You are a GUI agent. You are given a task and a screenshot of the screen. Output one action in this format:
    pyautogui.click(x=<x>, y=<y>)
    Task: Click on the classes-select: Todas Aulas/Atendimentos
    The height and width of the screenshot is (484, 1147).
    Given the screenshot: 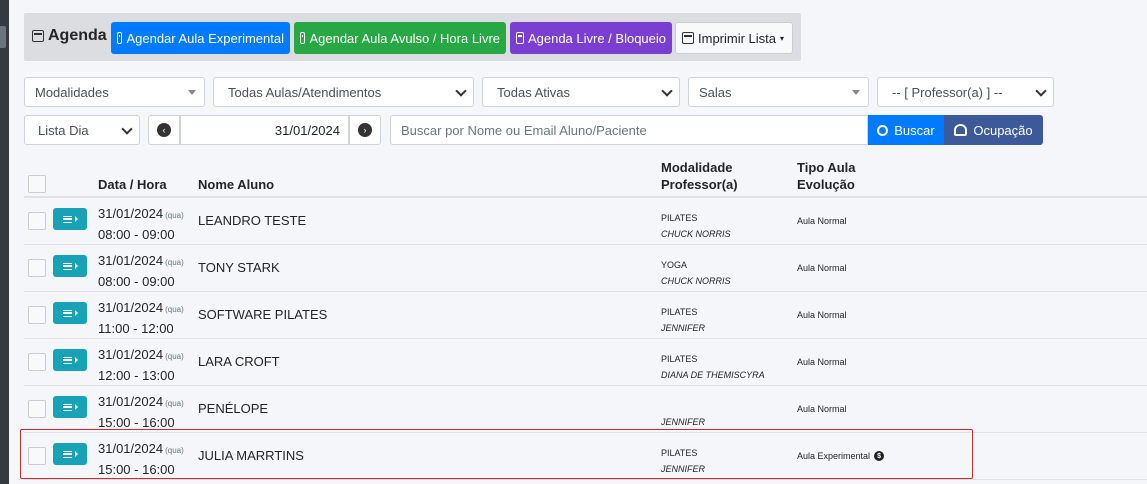 What is the action you would take?
    pyautogui.click(x=343, y=92)
    